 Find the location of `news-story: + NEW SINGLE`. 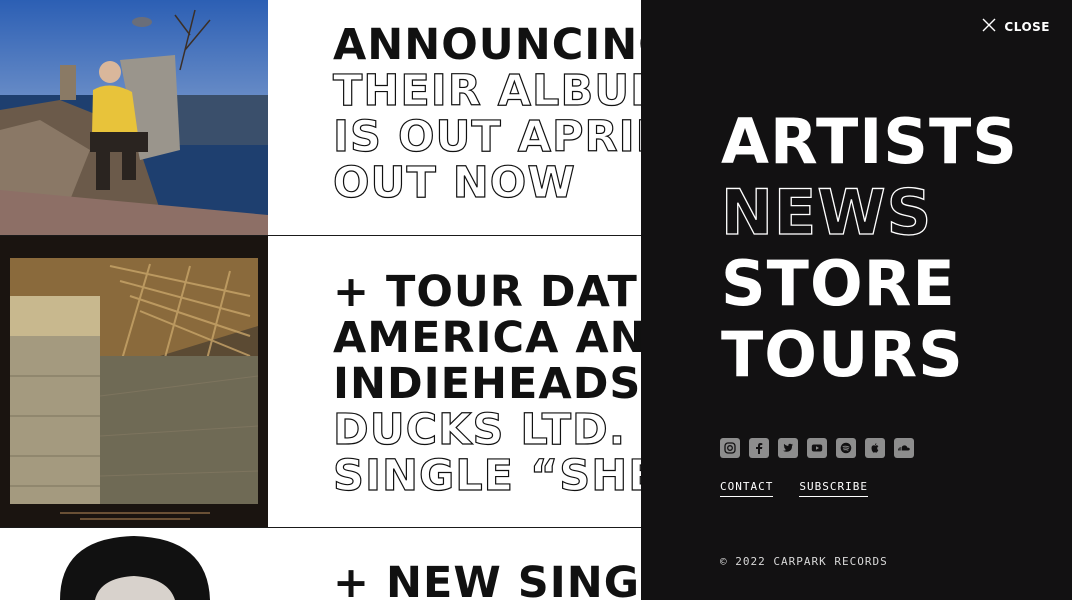

news-story: + NEW SINGLE is located at coordinates (320, 564).